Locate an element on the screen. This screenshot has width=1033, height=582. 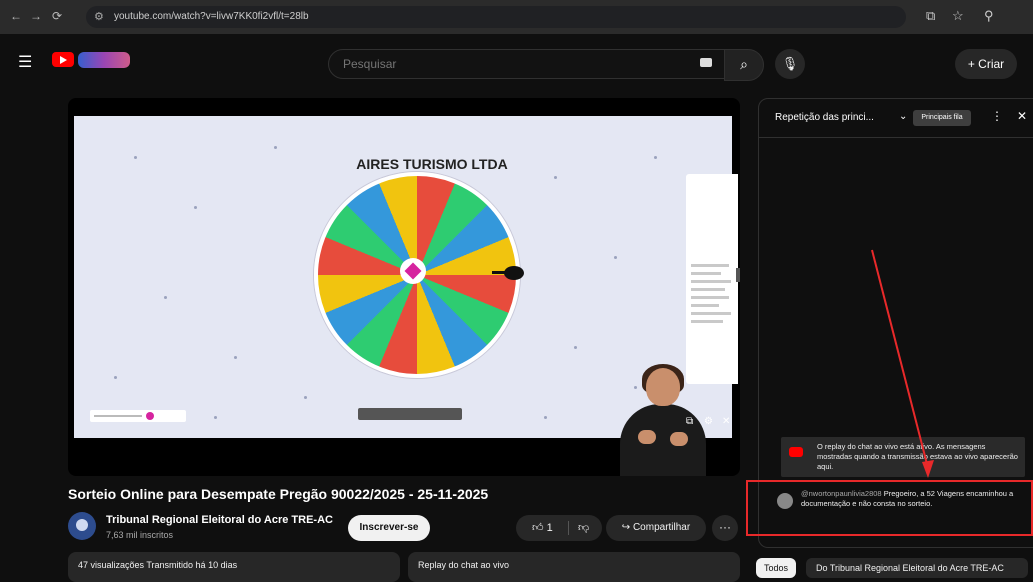
annotation-arrowhead is located at coordinates (928, 469).